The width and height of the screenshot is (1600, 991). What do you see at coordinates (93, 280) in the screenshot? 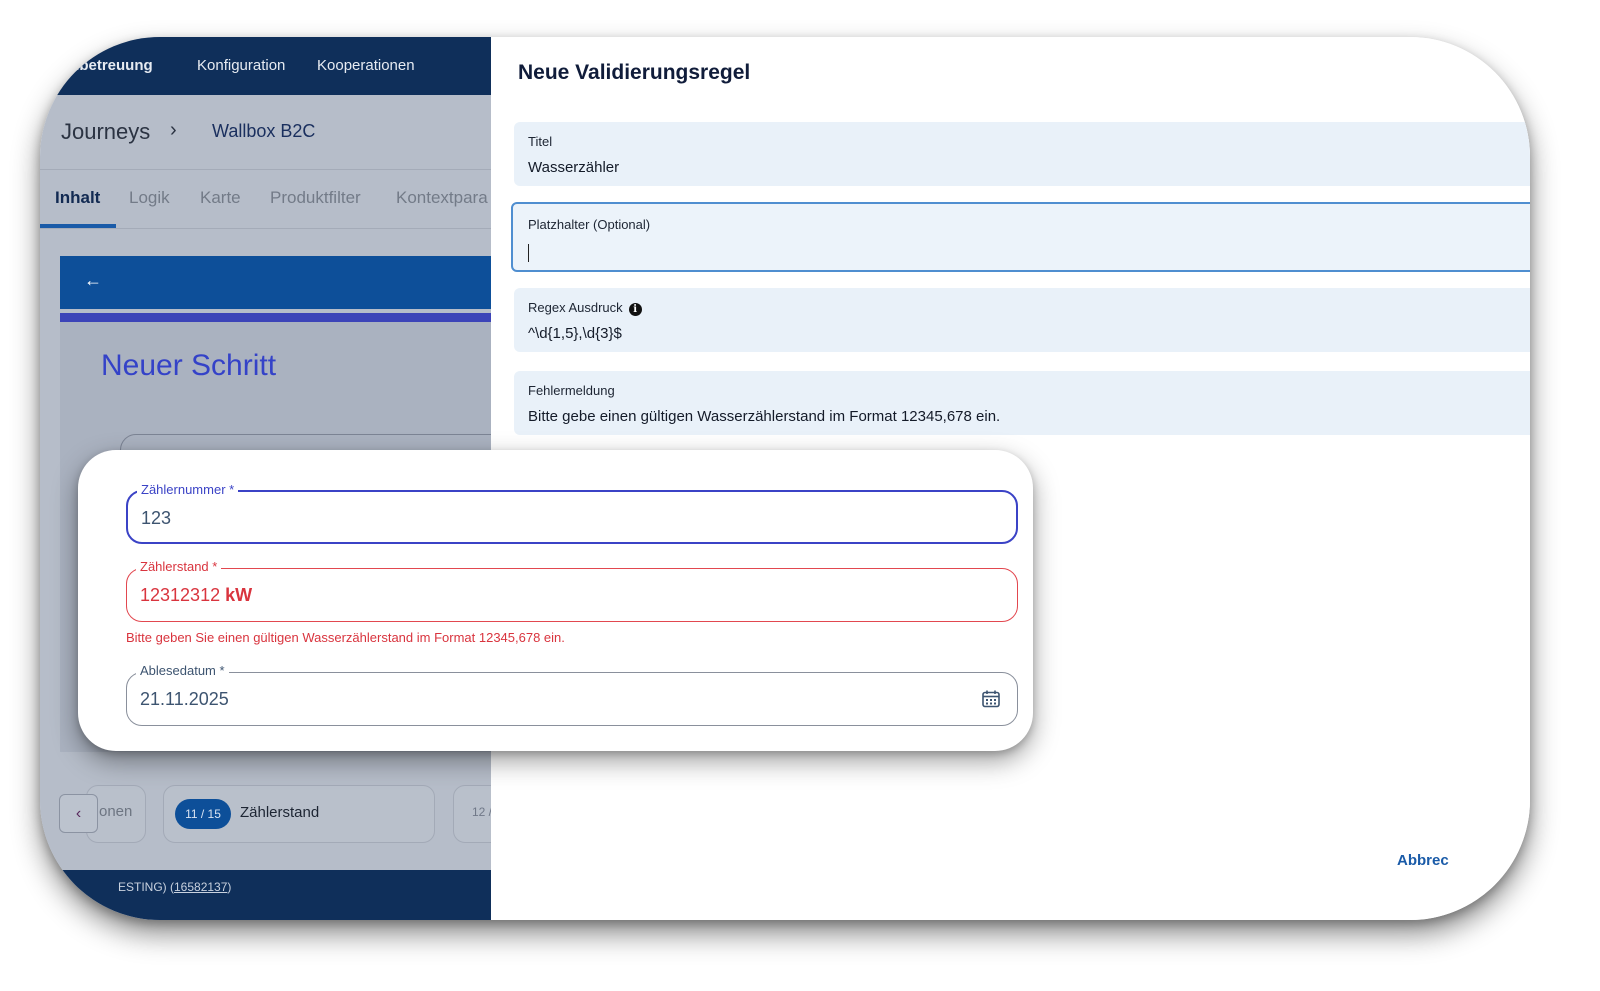
I see `arrow-left-icon: ←` at bounding box center [93, 280].